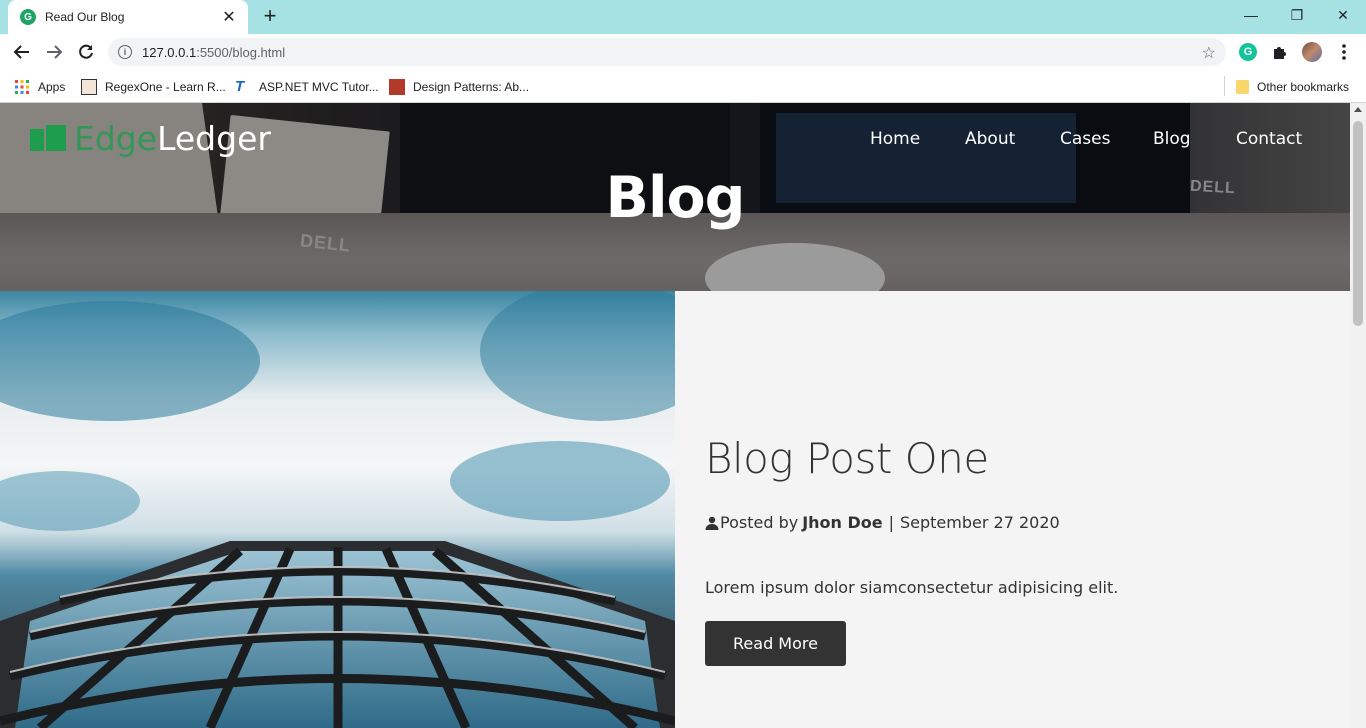 The width and height of the screenshot is (1366, 728). I want to click on back-button, so click(22, 52).